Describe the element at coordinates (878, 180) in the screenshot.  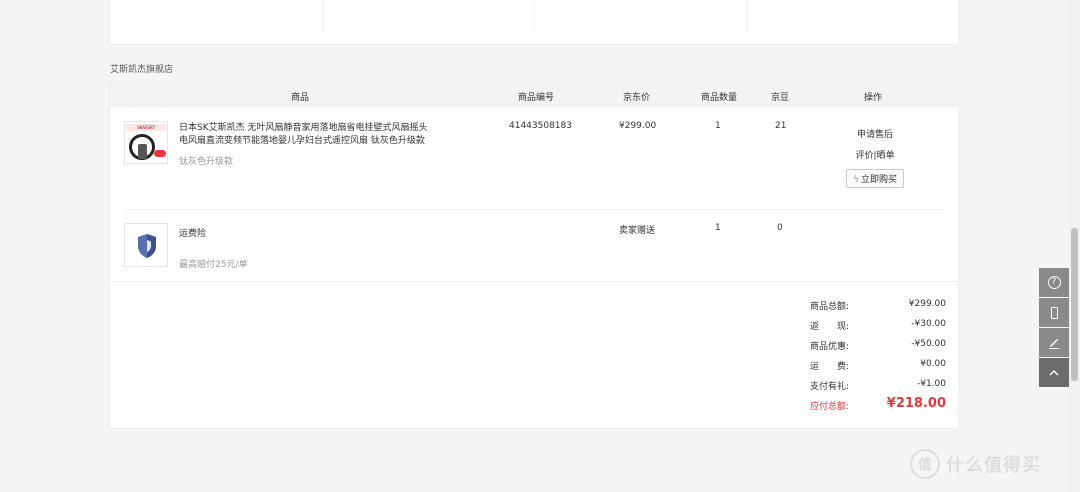
I see `buy-again-label: 立即购买` at that location.